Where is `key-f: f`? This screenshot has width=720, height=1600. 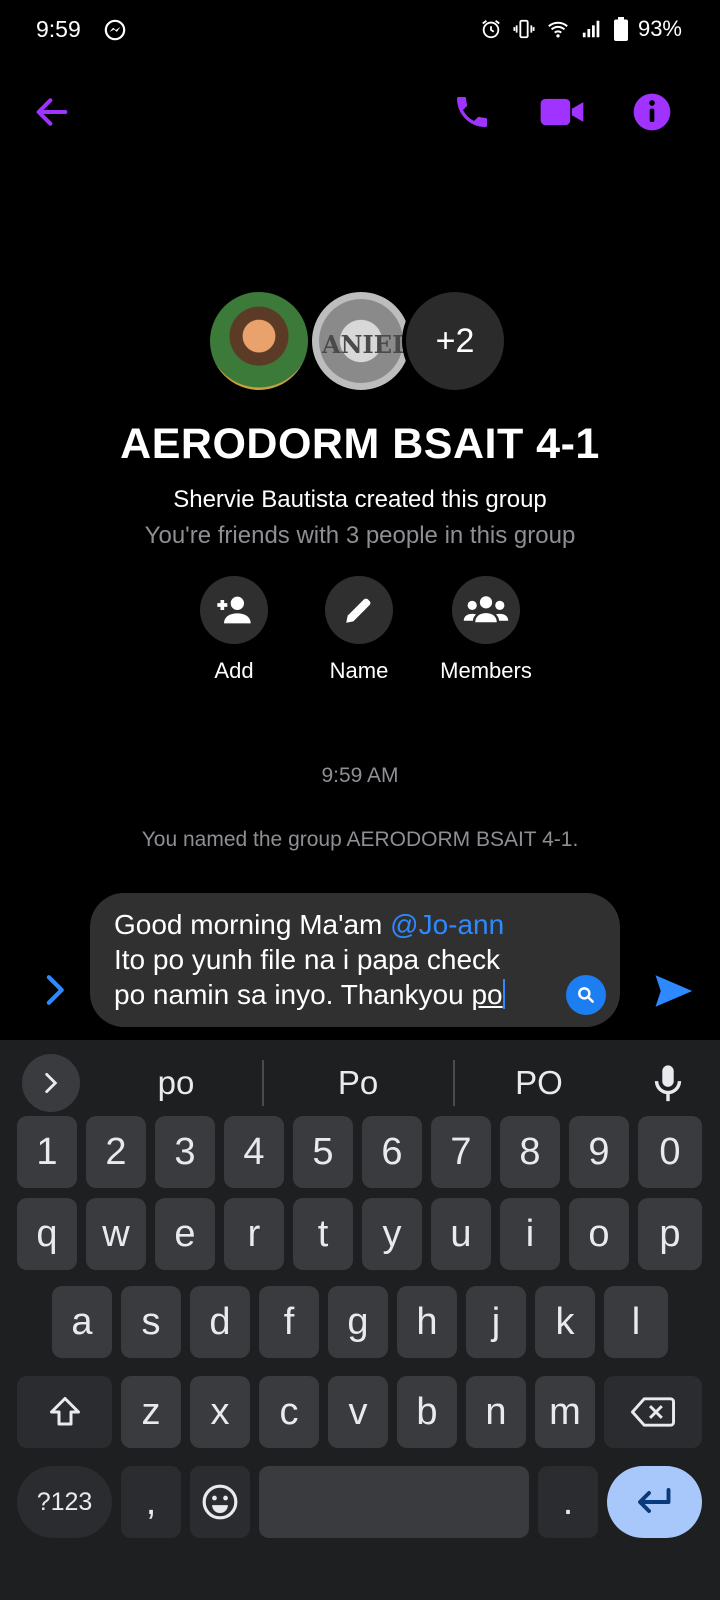 key-f: f is located at coordinates (289, 1322).